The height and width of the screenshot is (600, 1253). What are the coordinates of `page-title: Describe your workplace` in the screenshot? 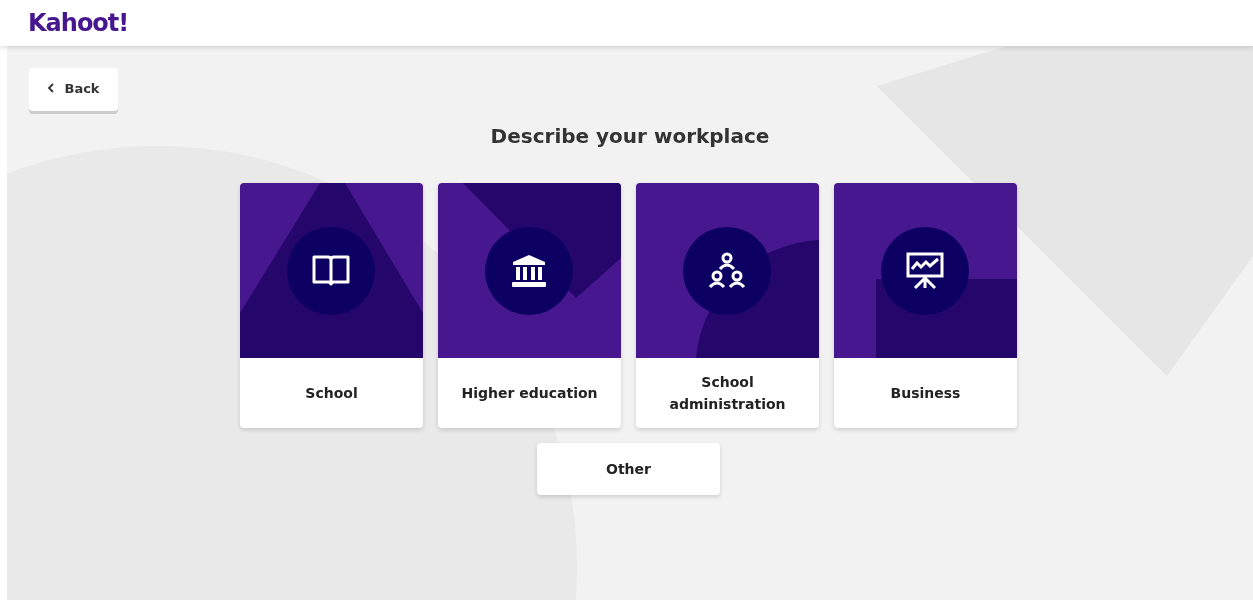 It's located at (630, 136).